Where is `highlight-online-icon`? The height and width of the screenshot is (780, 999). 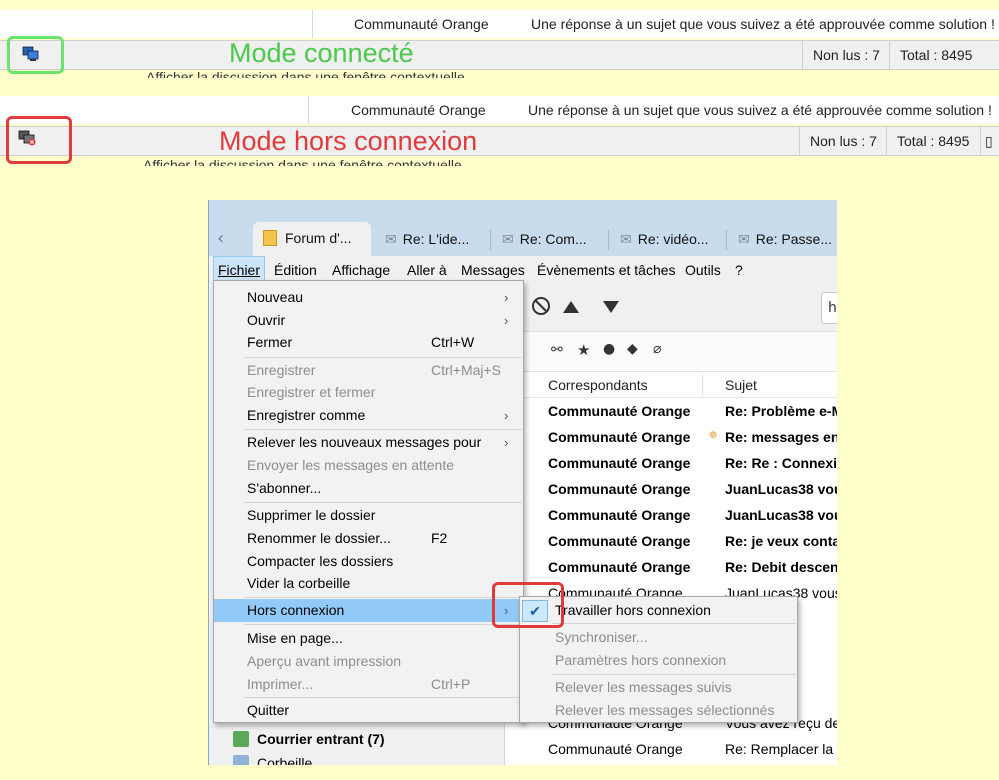
highlight-online-icon is located at coordinates (35, 55).